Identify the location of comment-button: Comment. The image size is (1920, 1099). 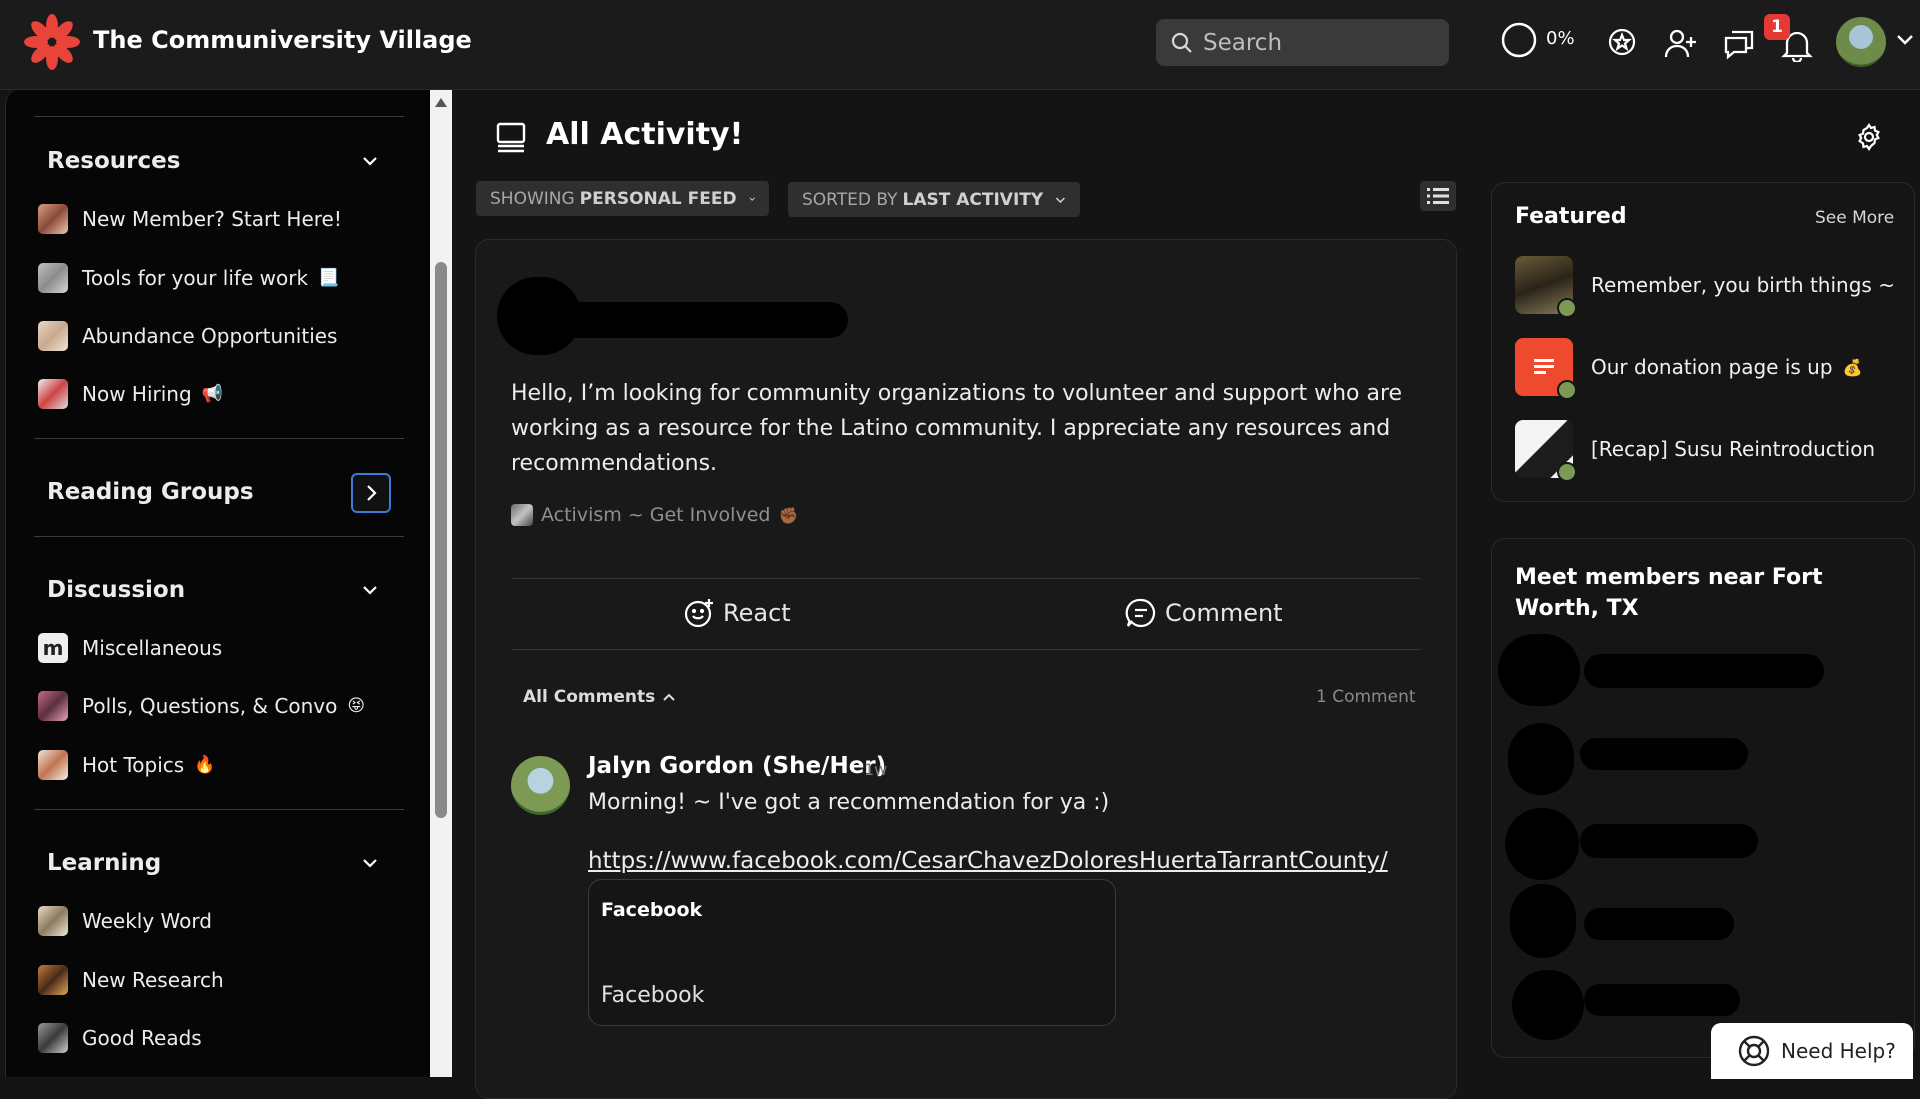
(1204, 613).